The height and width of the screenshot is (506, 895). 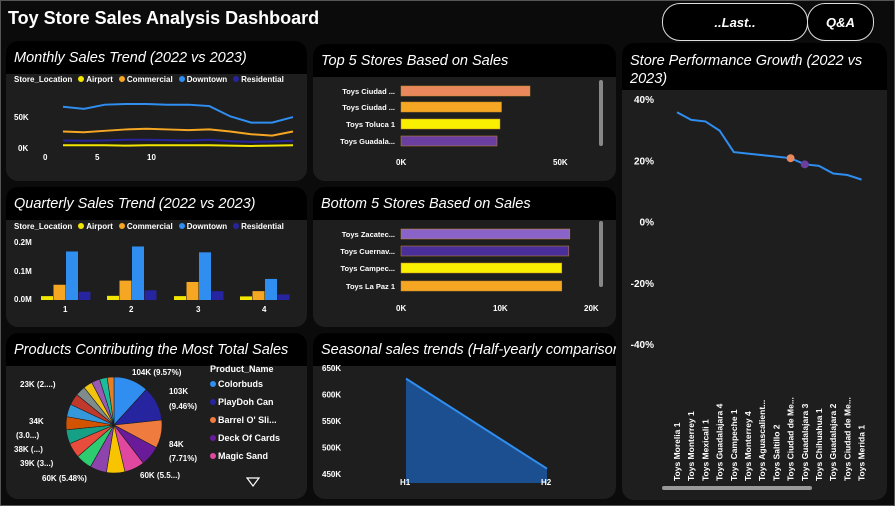 What do you see at coordinates (331, 448) in the screenshot?
I see `y-tick-label: 500K` at bounding box center [331, 448].